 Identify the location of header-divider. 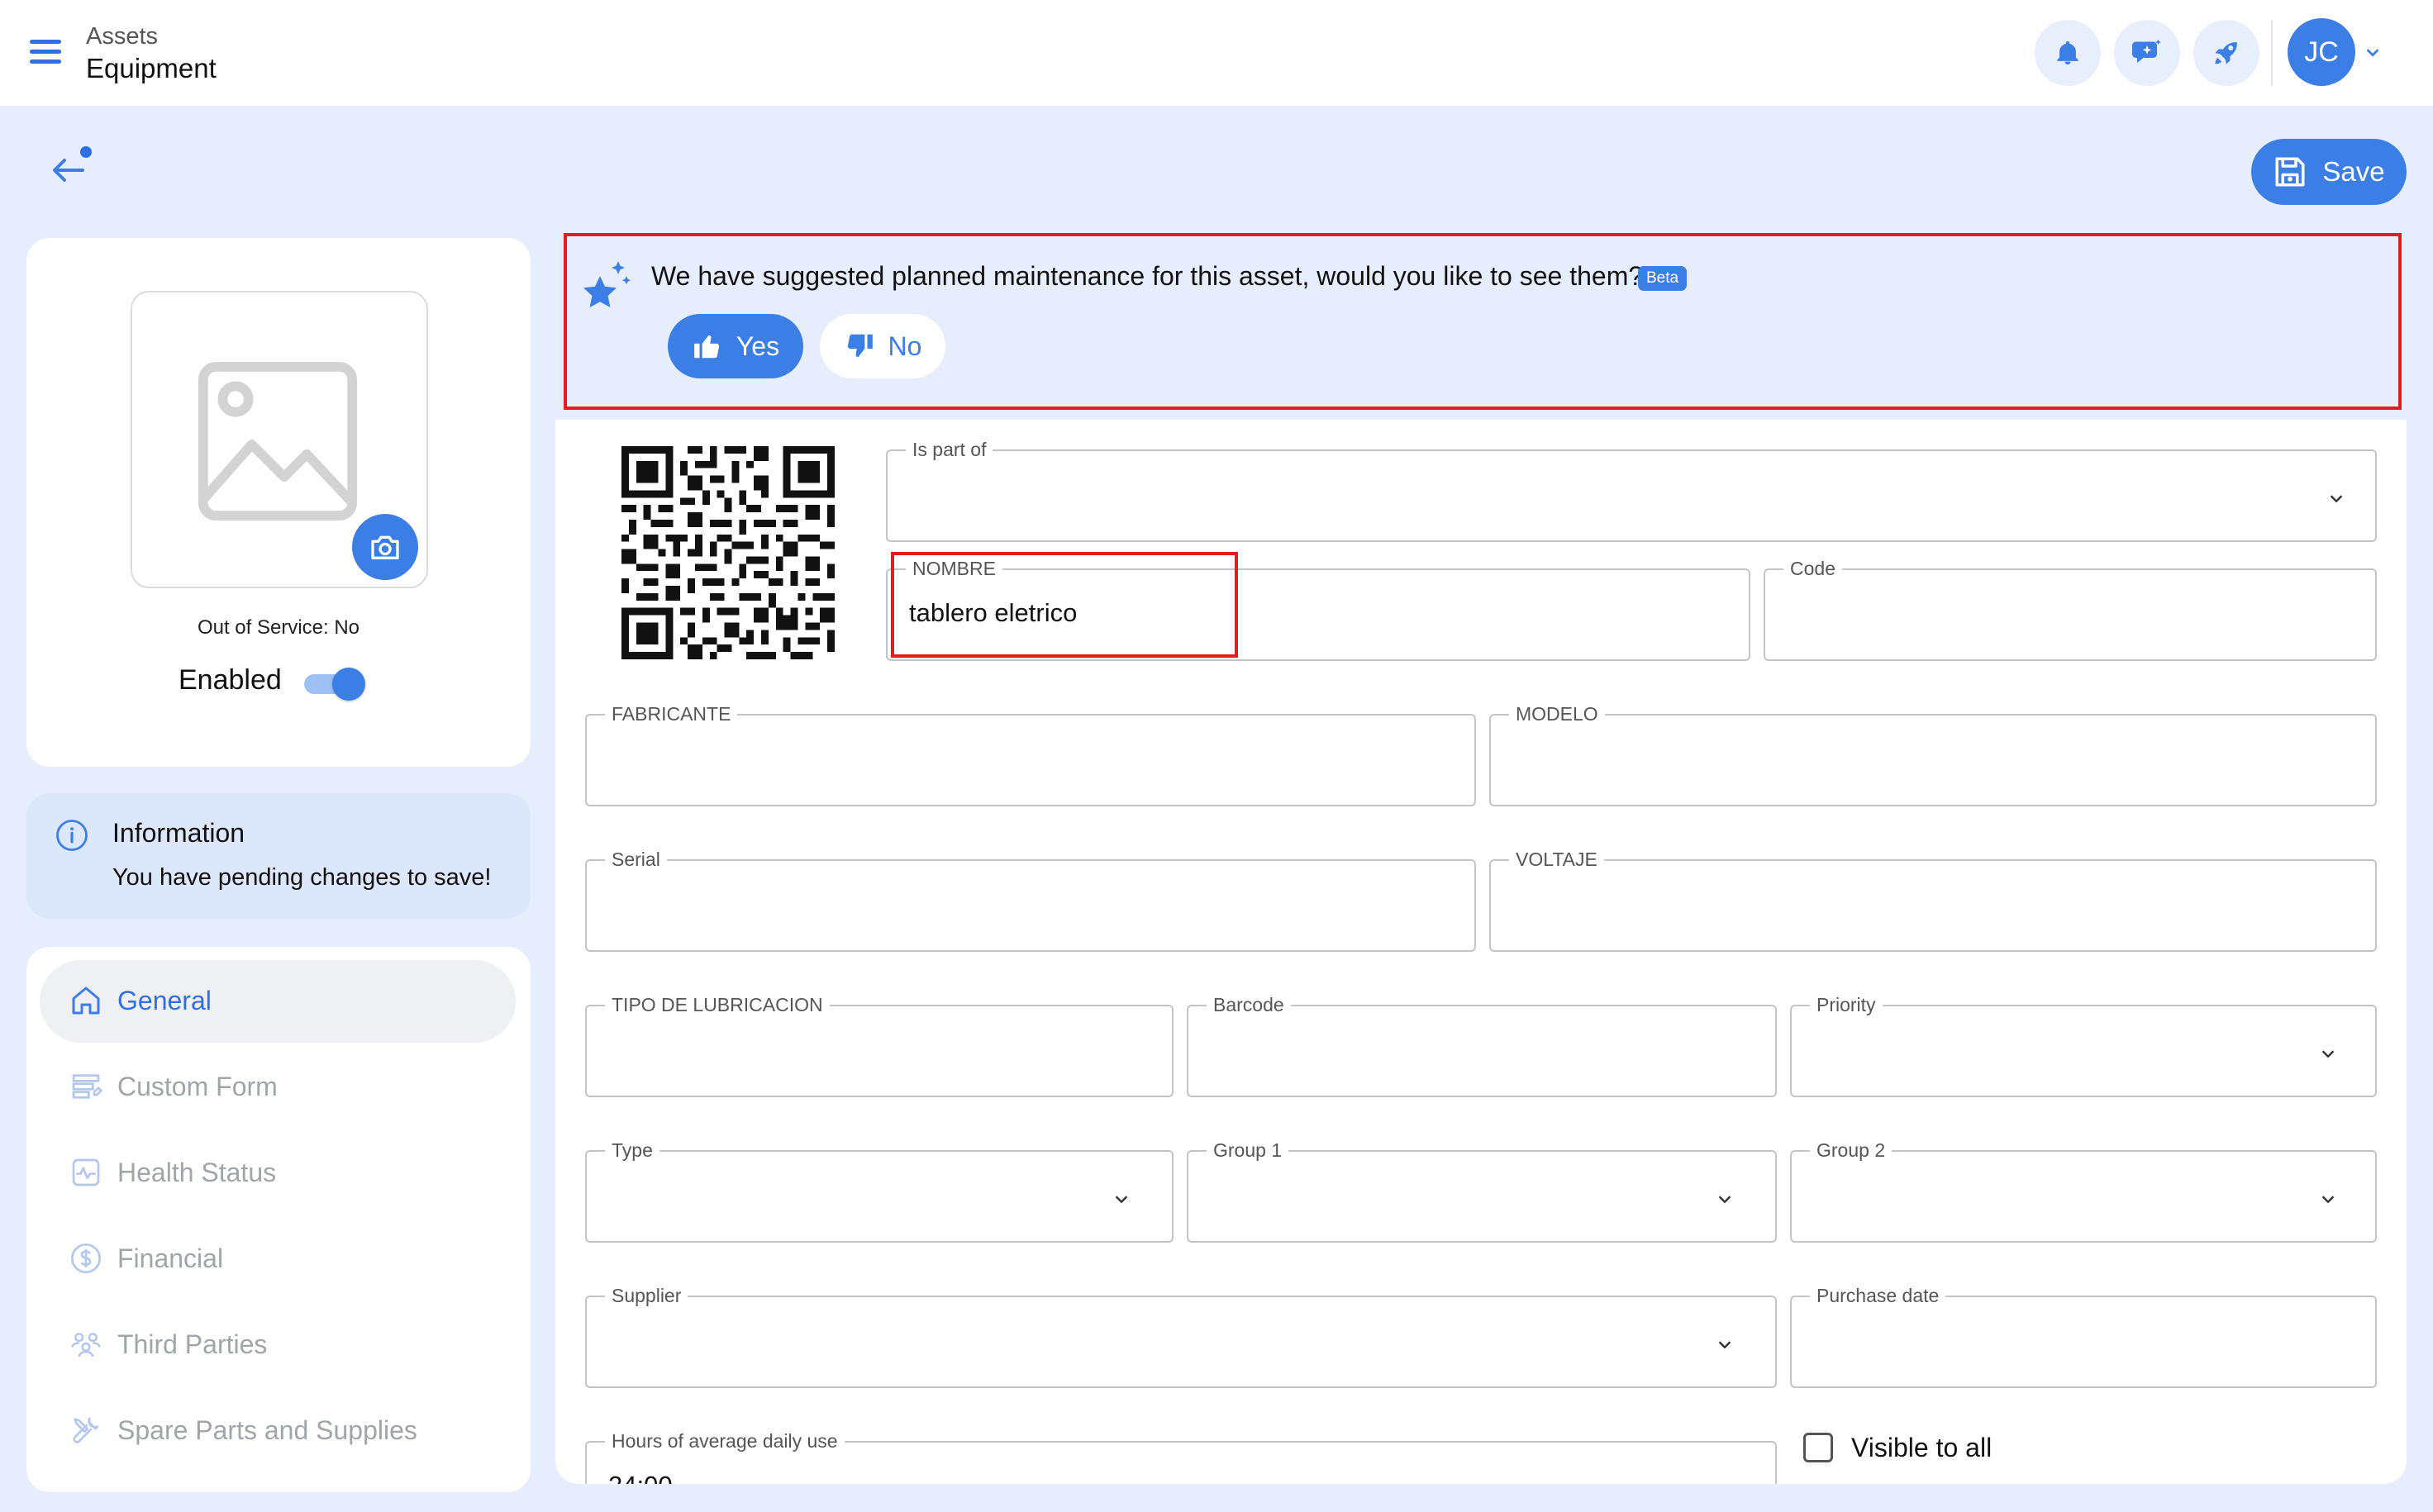
(2272, 53).